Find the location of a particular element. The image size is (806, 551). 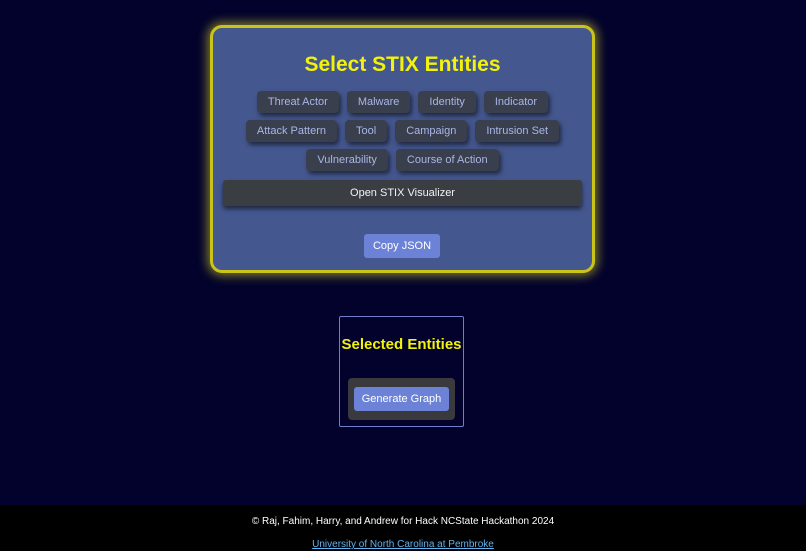

footer-link-container: University of North Carolina at Pembroke is located at coordinates (403, 544).